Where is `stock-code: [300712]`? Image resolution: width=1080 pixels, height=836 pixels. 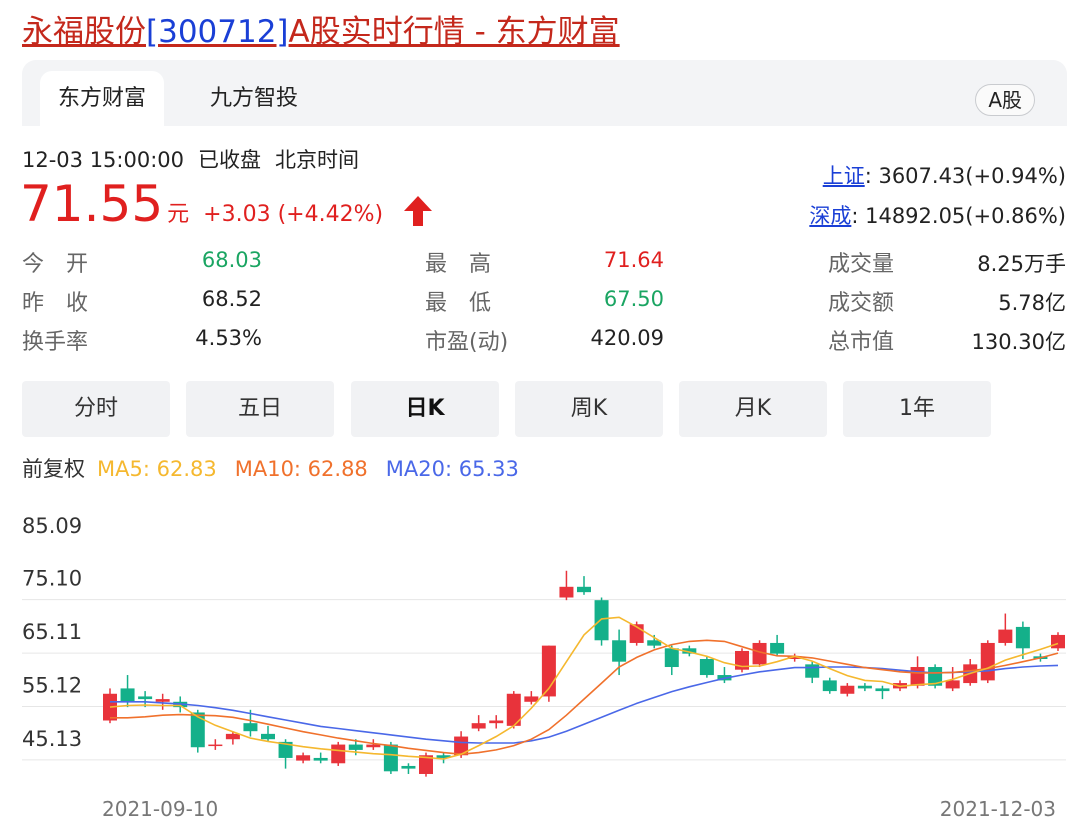
stock-code: [300712] is located at coordinates (217, 32).